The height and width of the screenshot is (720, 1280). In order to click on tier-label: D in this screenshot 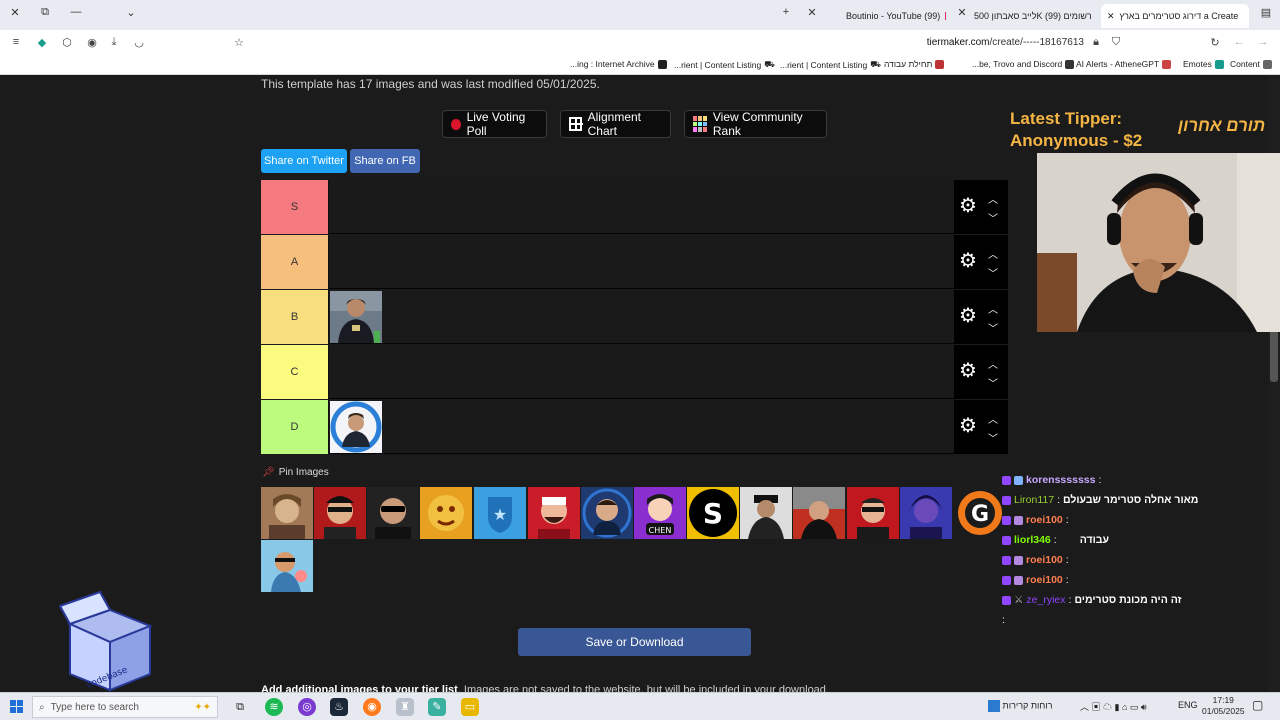, I will do `click(295, 427)`.